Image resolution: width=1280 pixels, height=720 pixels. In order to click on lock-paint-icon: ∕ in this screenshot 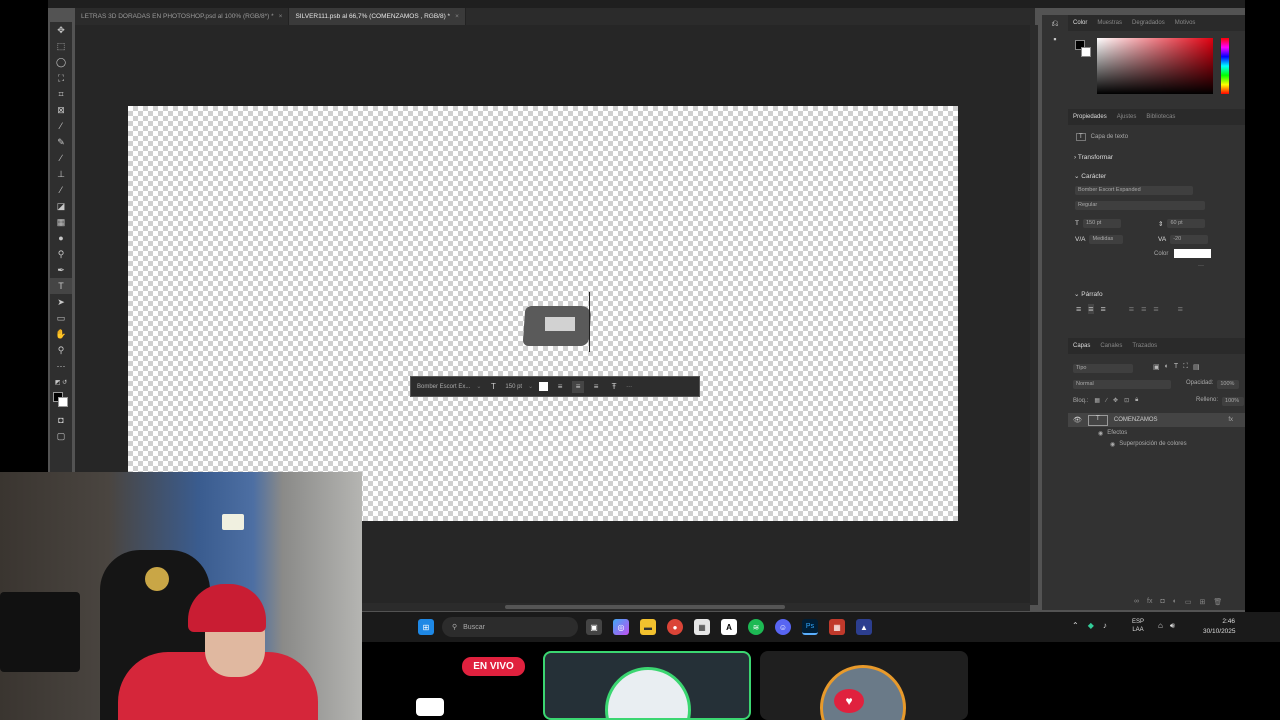, I will do `click(1106, 401)`.